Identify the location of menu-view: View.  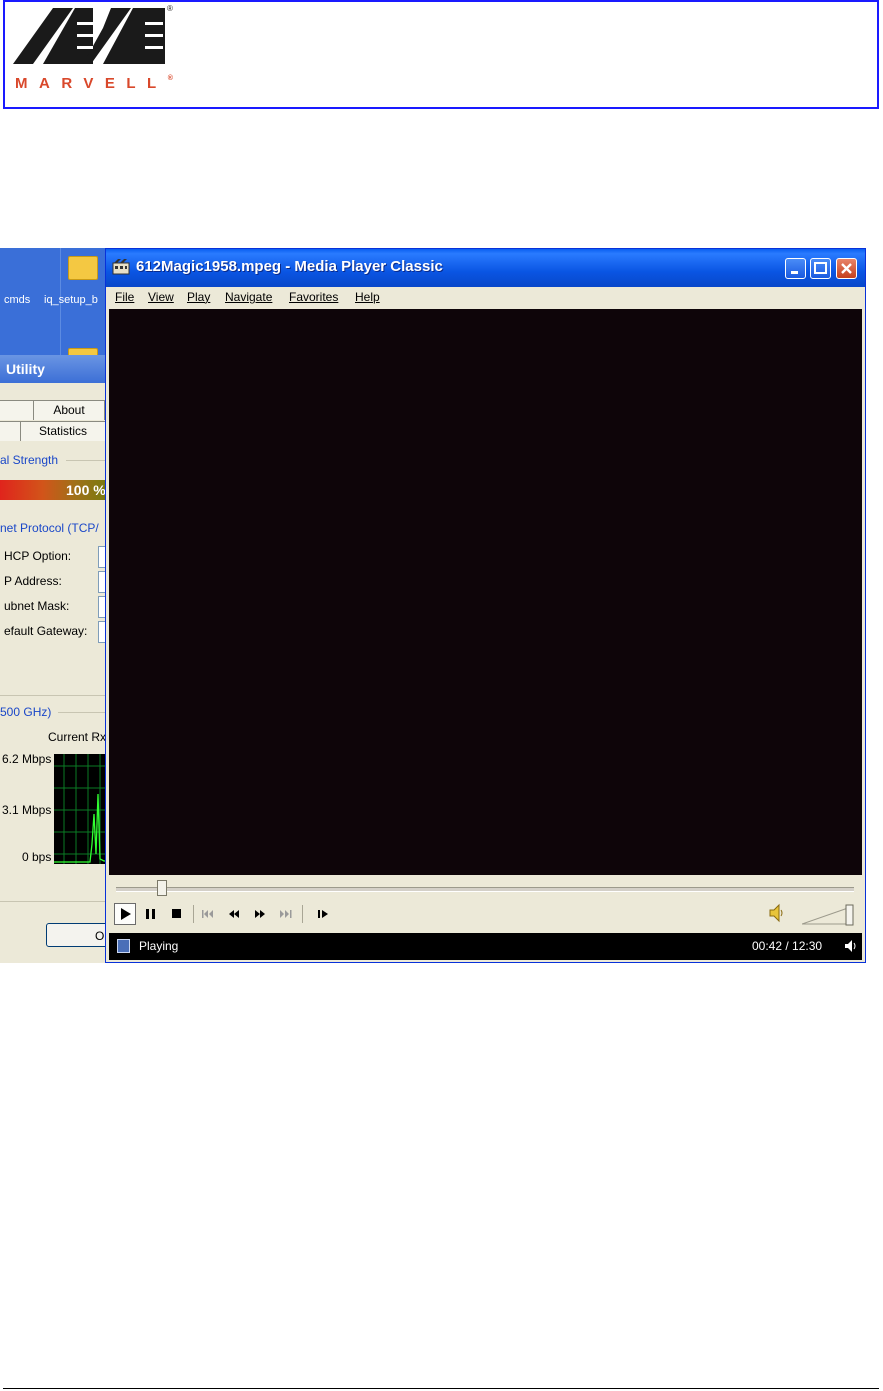
(161, 297).